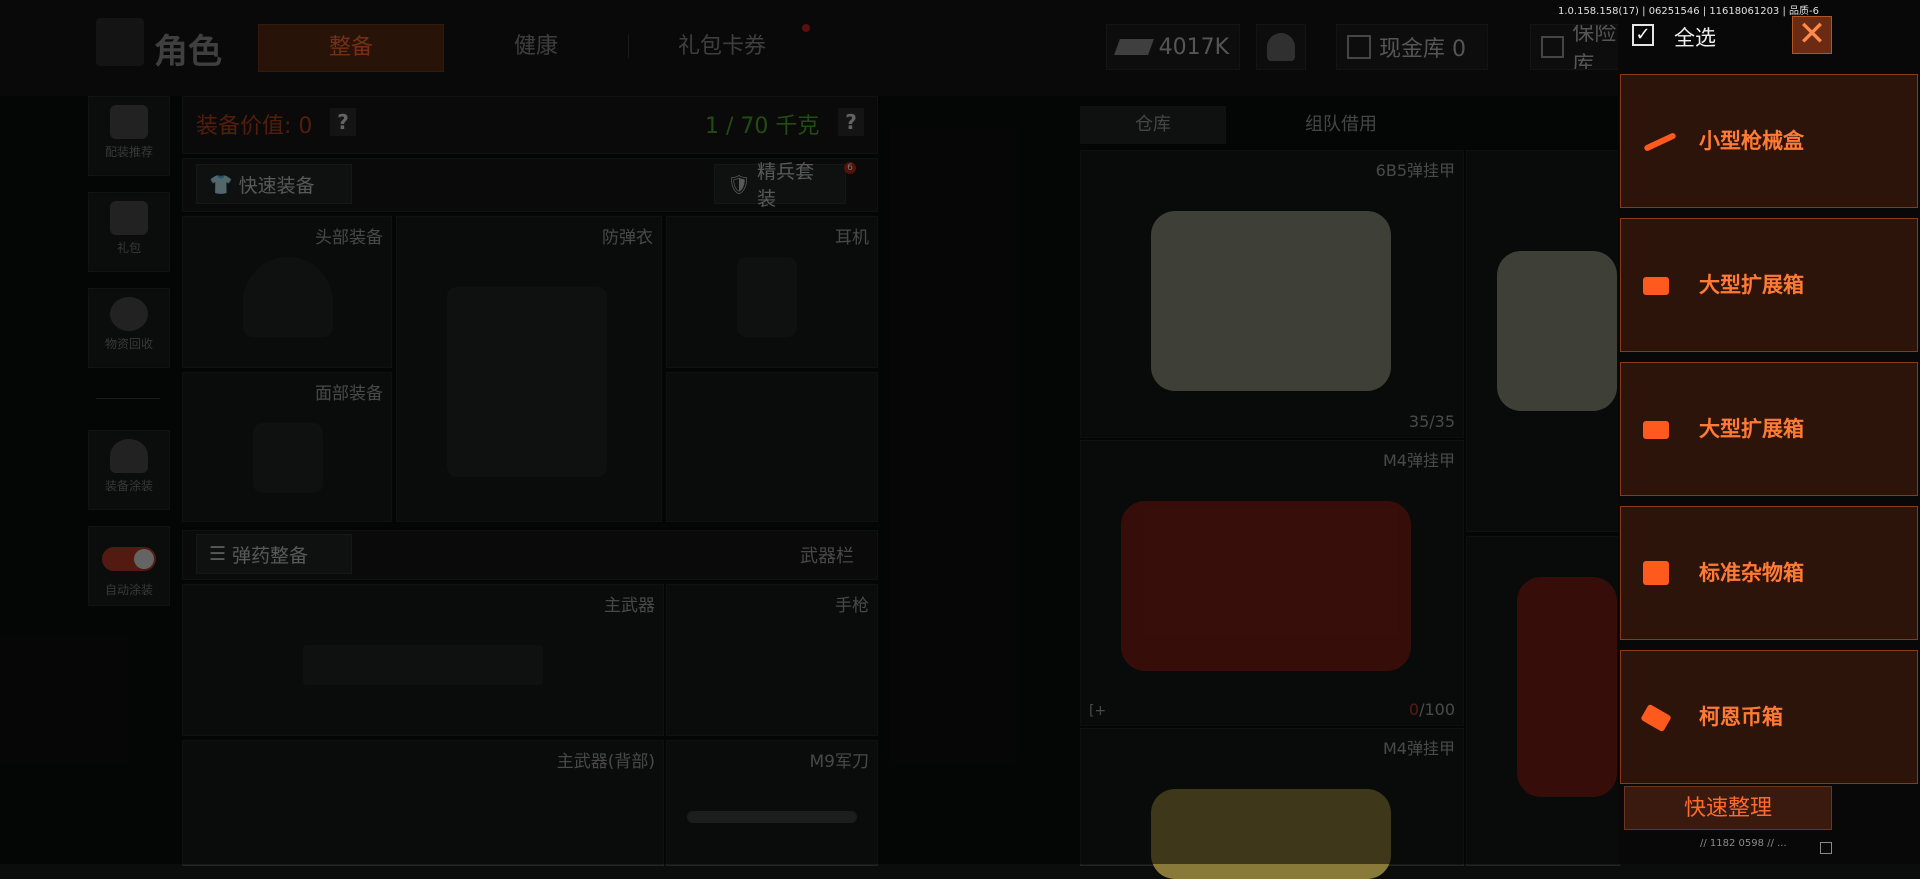  Describe the element at coordinates (128, 344) in the screenshot. I see `sidebar-item-label: 物资回收` at that location.